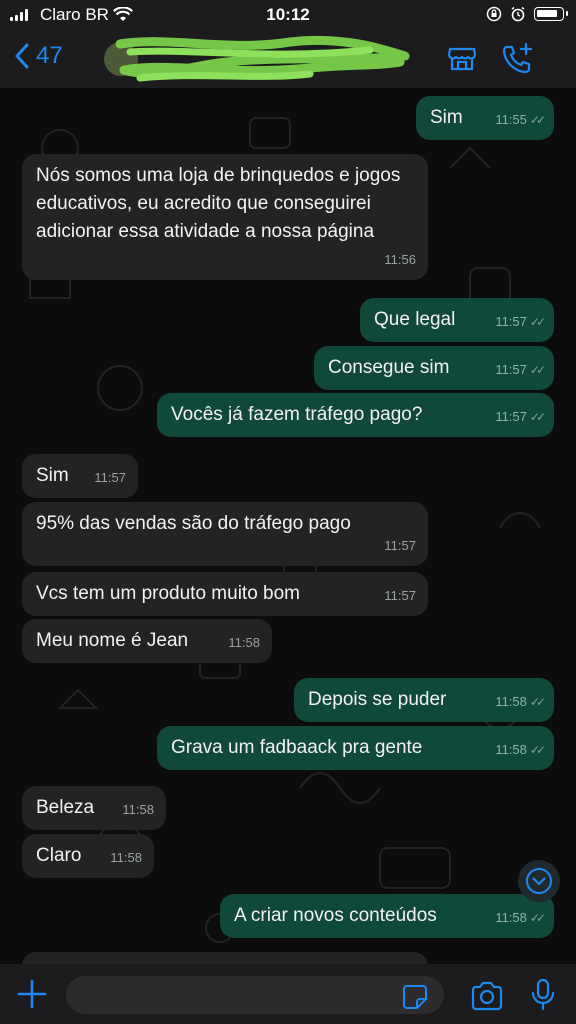 The width and height of the screenshot is (576, 1024). I want to click on battery-icon, so click(551, 14).